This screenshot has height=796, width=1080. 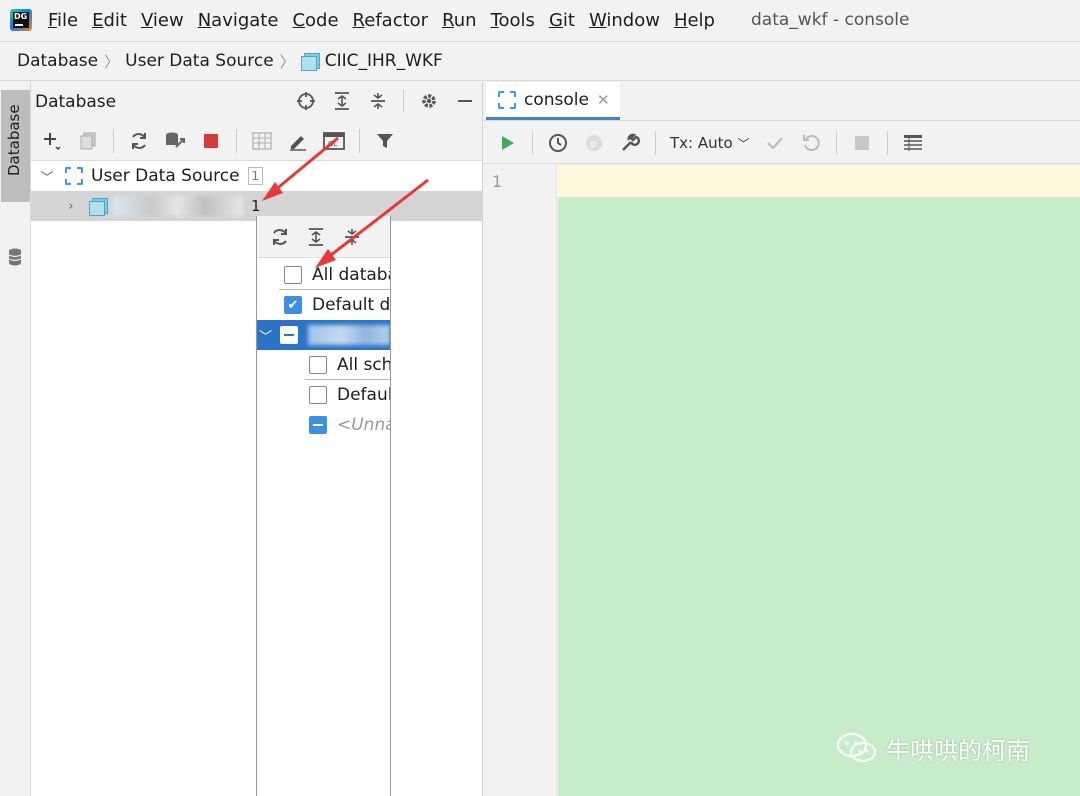 What do you see at coordinates (513, 20) in the screenshot?
I see `menu-tools: Tools` at bounding box center [513, 20].